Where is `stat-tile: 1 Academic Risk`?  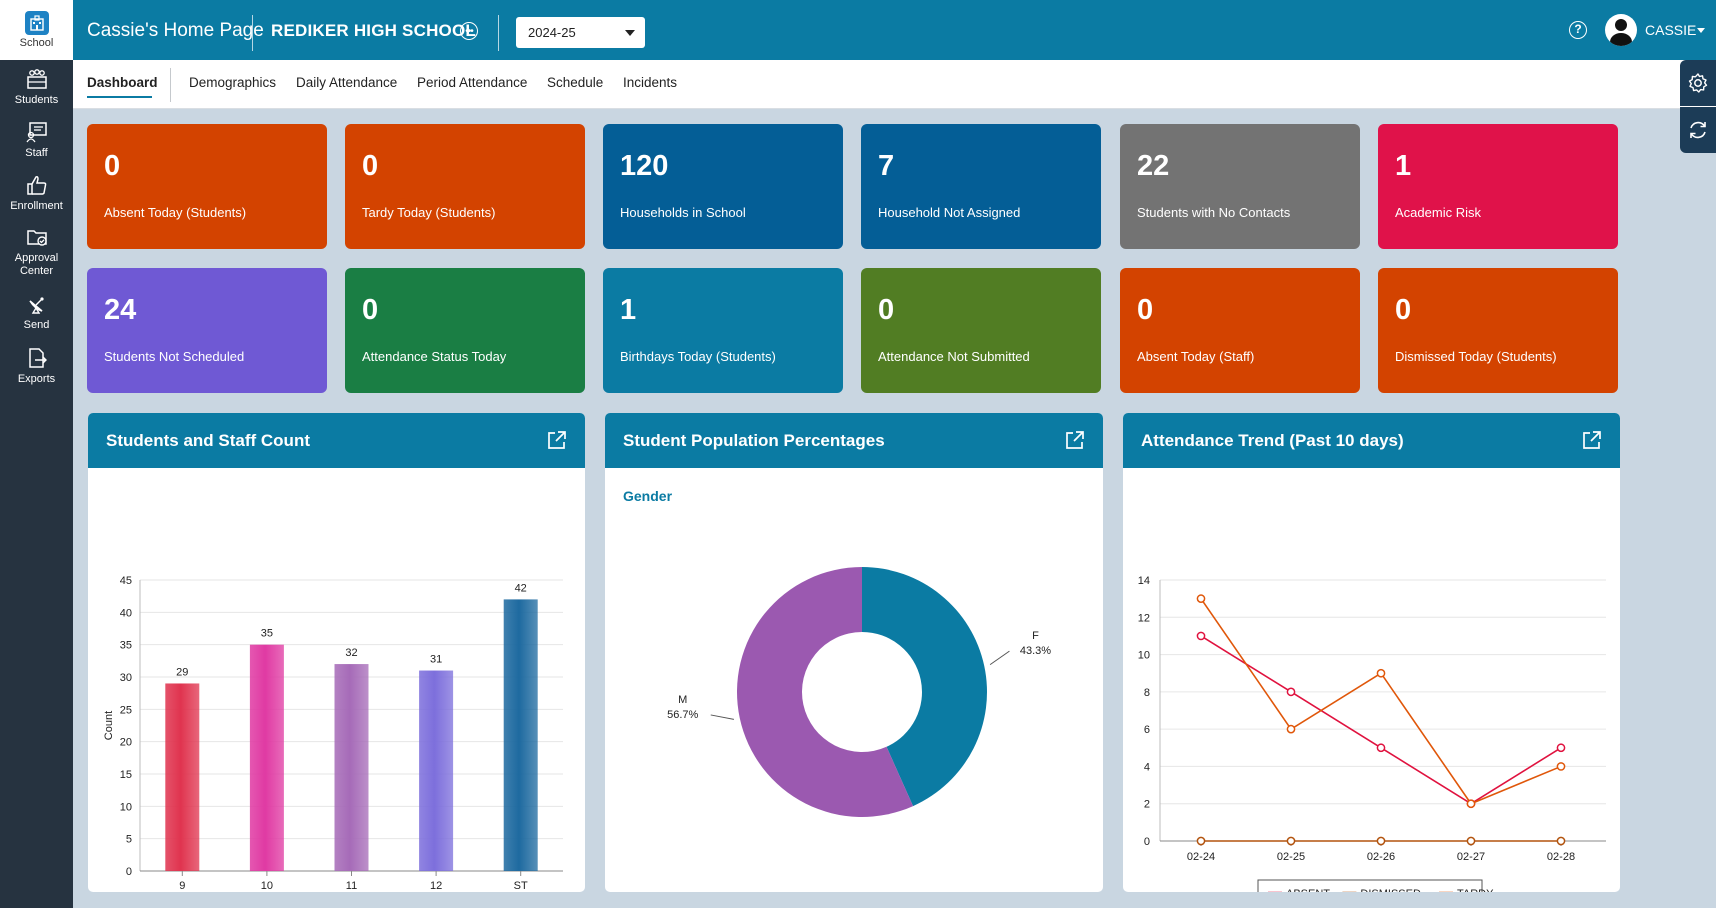
stat-tile: 1 Academic Risk is located at coordinates (1498, 186).